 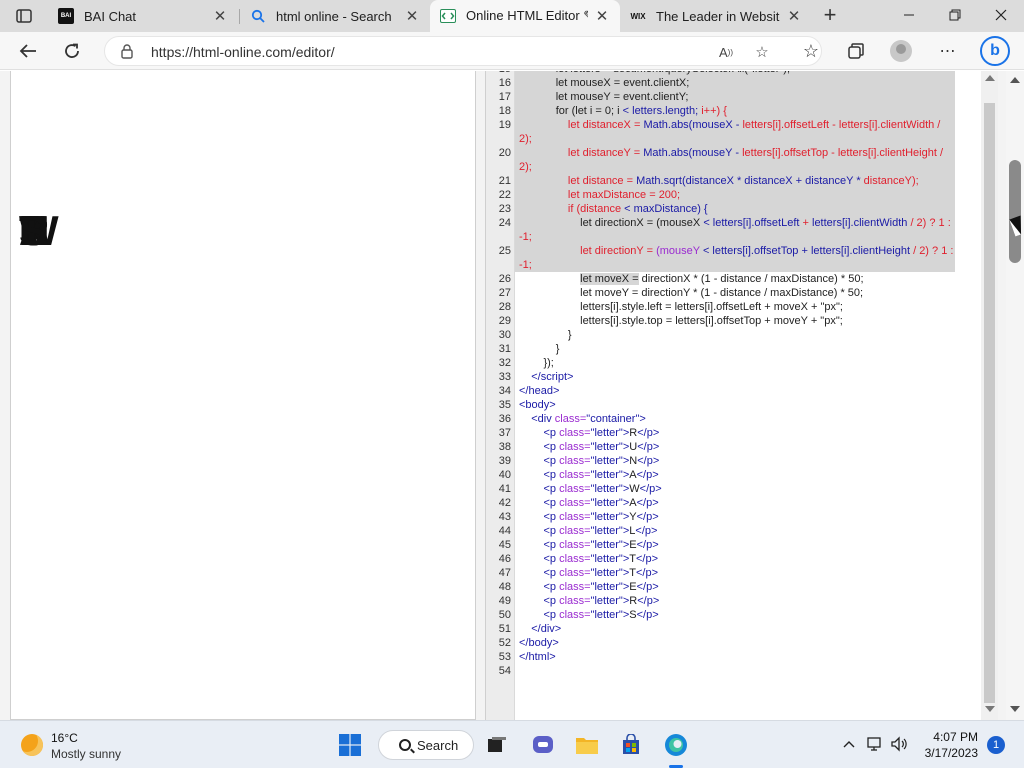 I want to click on code-line: 37 <p class="letter">R</p>, so click(x=741, y=433).